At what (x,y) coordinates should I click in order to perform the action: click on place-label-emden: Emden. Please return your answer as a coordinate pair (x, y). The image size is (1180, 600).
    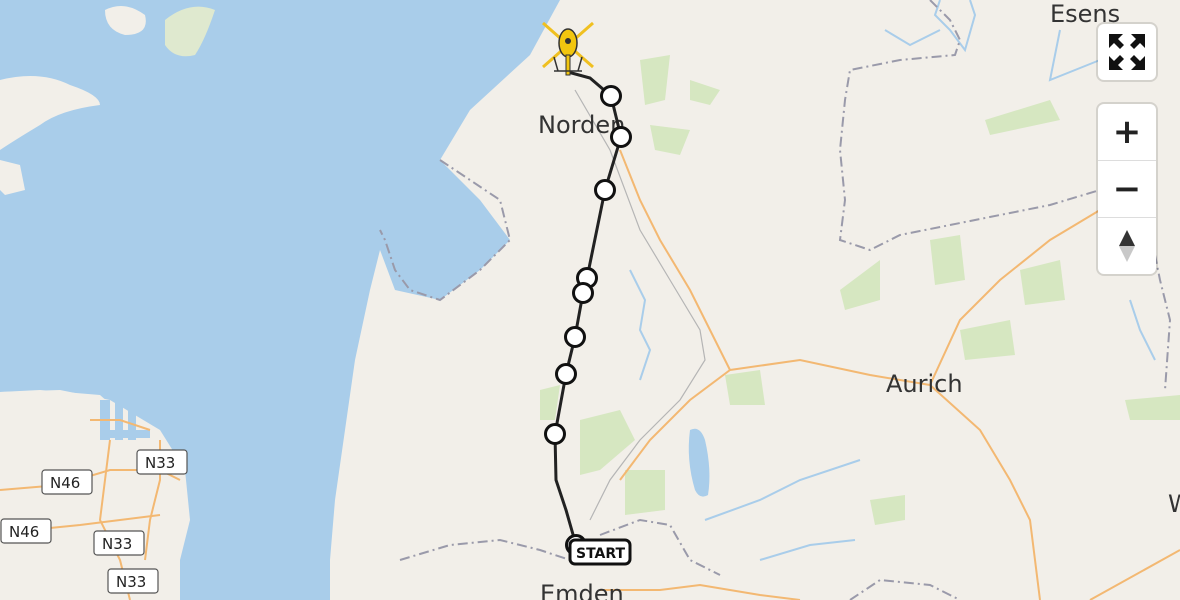
    Looking at the image, I should click on (582, 590).